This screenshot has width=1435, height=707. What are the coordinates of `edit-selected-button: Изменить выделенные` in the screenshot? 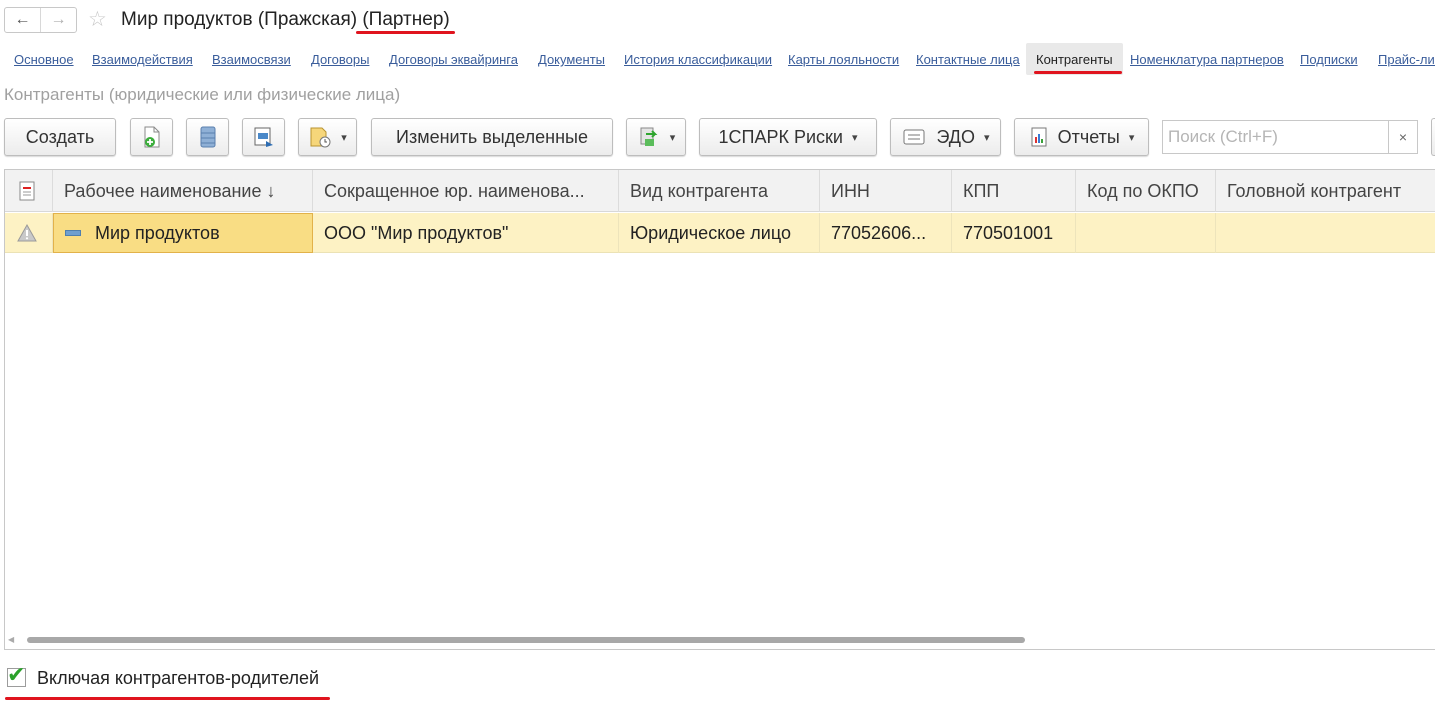 It's located at (492, 137).